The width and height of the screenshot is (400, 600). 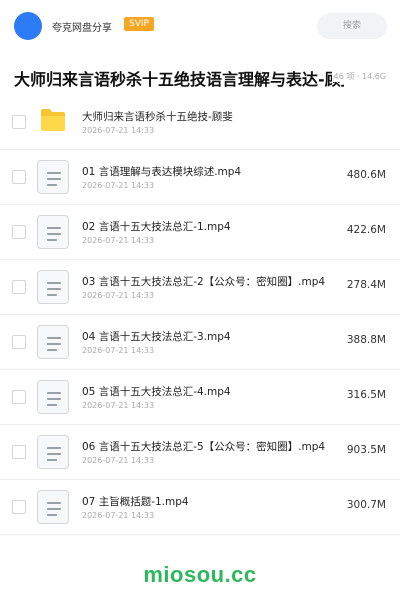 I want to click on page-title: 大师归来言语秒杀十五绝技语言理解与表达-顾斐, so click(x=179, y=79).